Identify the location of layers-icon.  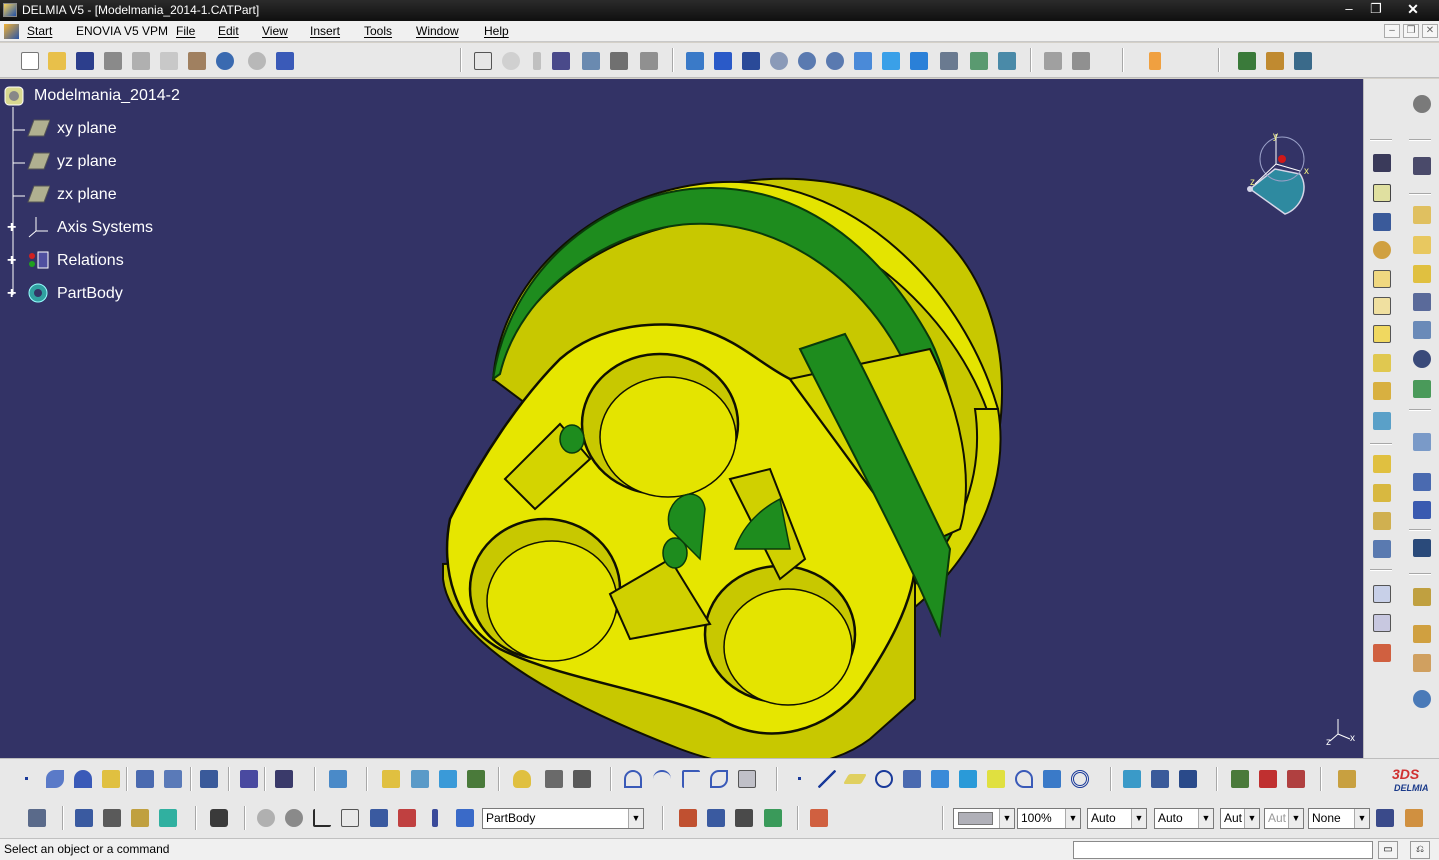
(773, 818).